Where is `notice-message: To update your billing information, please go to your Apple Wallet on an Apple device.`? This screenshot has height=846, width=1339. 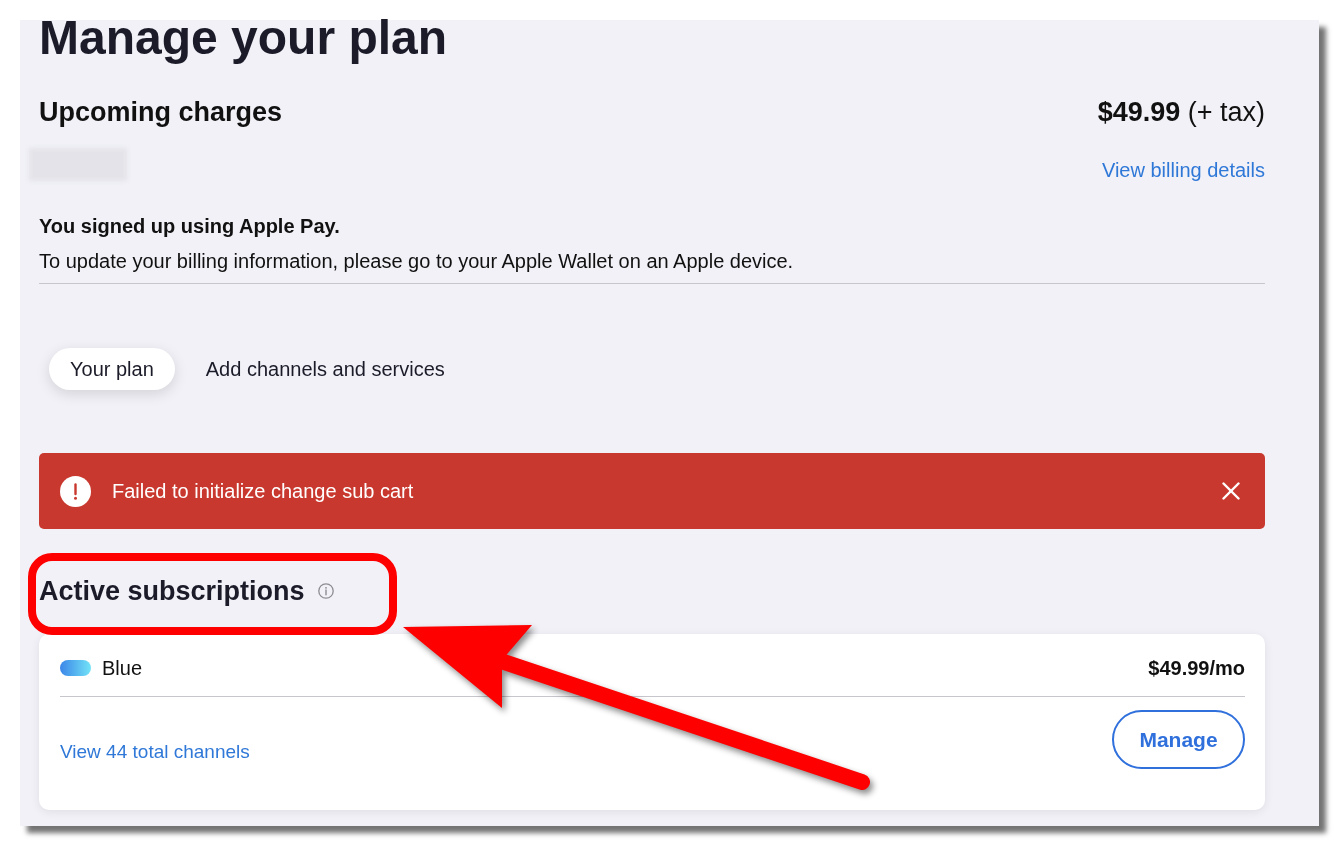
notice-message: To update your billing information, please go to your Apple Wallet on an Apple device. is located at coordinates (417, 261).